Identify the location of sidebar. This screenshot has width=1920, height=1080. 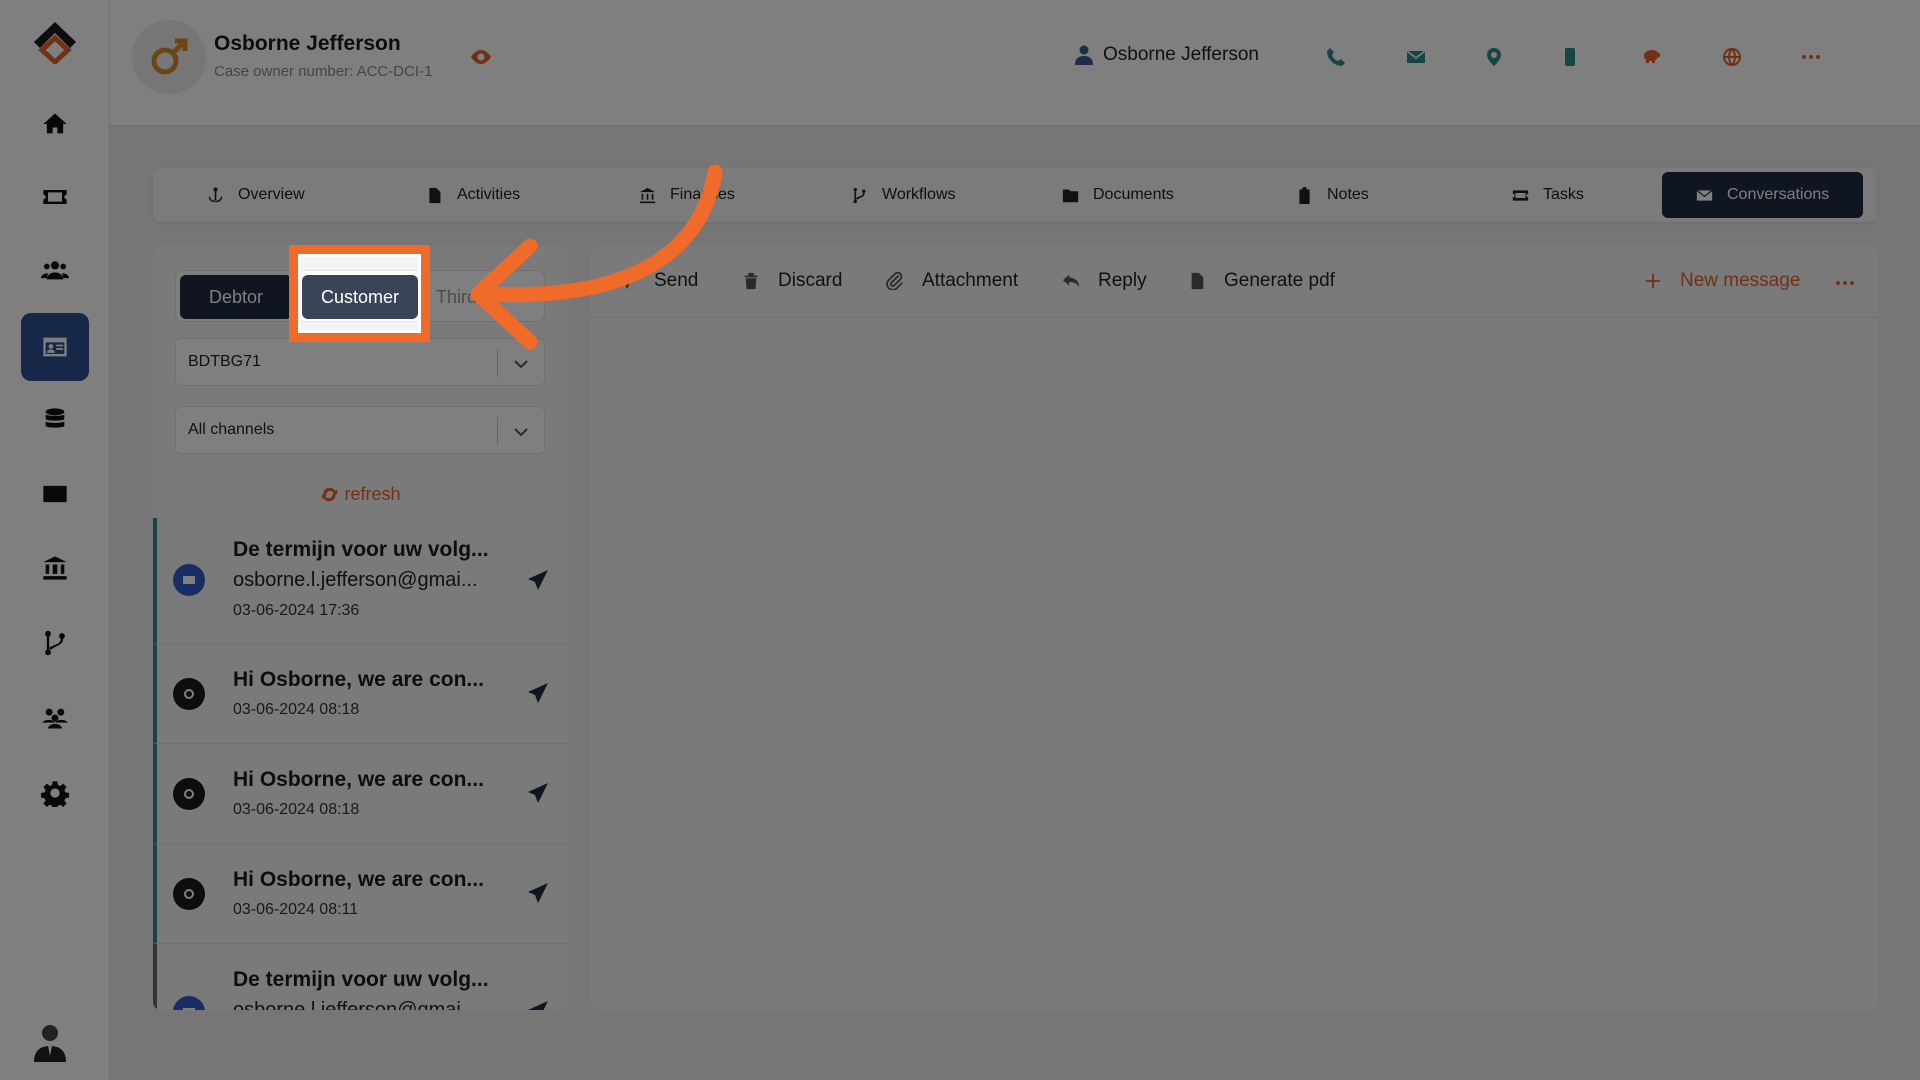
(55, 540).